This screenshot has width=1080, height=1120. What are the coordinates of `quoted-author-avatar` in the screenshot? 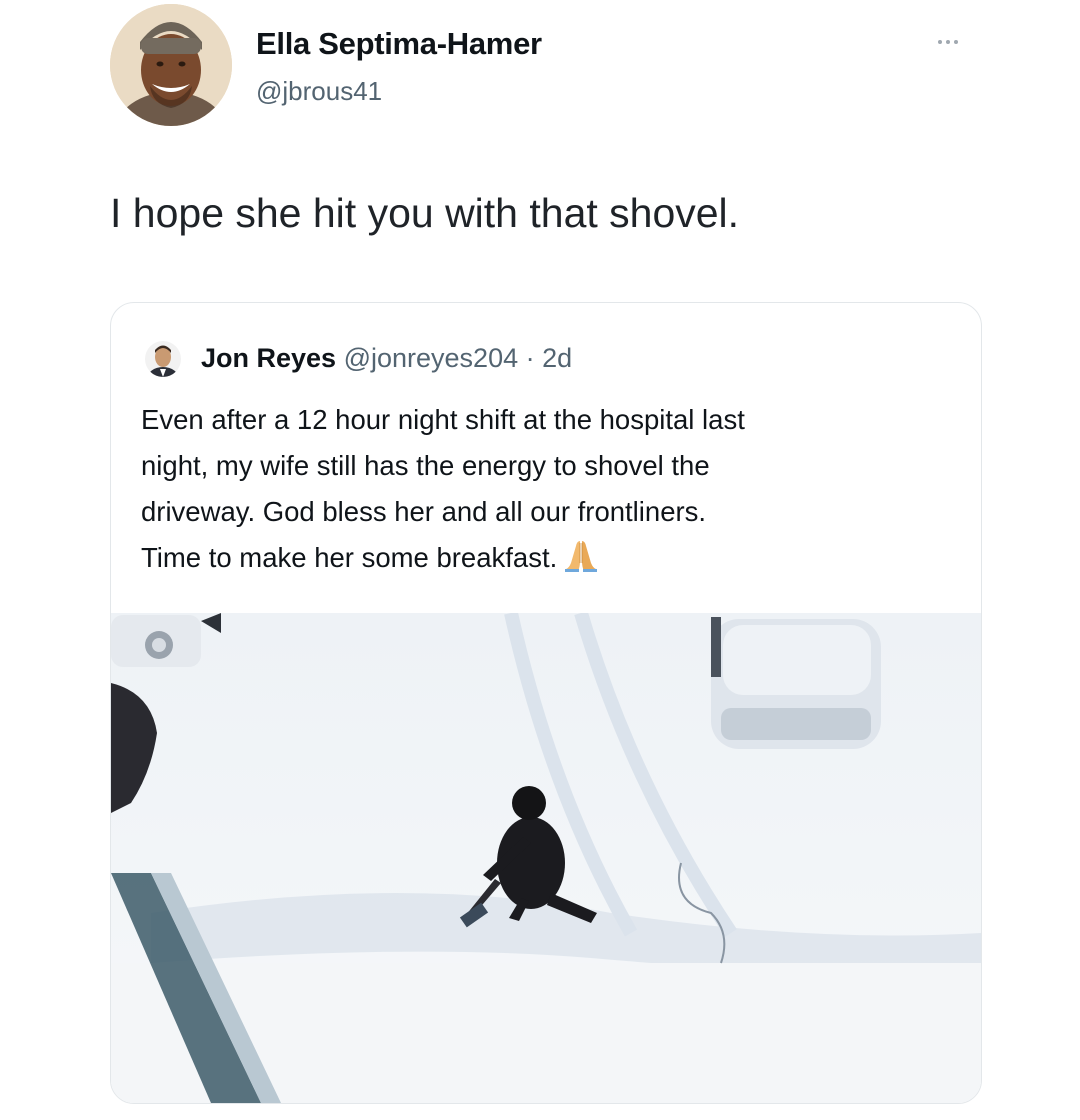 It's located at (163, 359).